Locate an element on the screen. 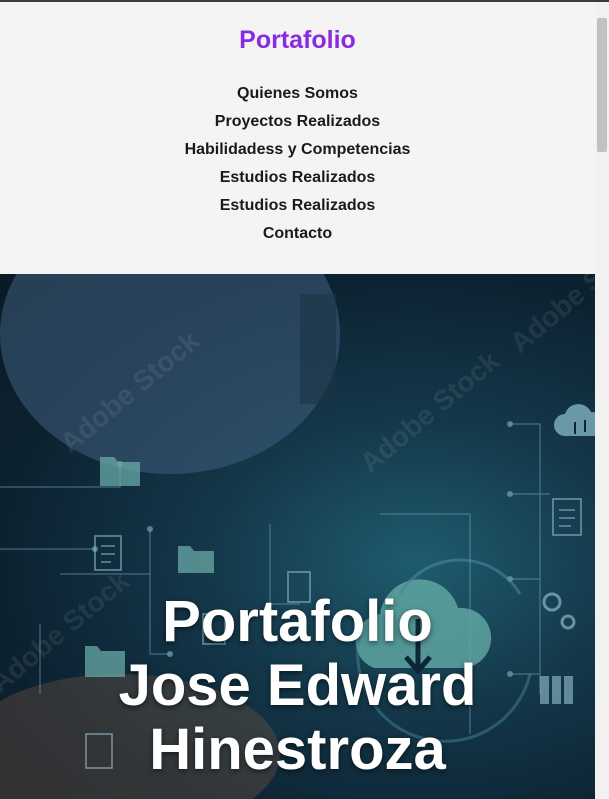 Image resolution: width=609 pixels, height=799 pixels. hero-title-line-2: Jose Edward is located at coordinates (297, 685).